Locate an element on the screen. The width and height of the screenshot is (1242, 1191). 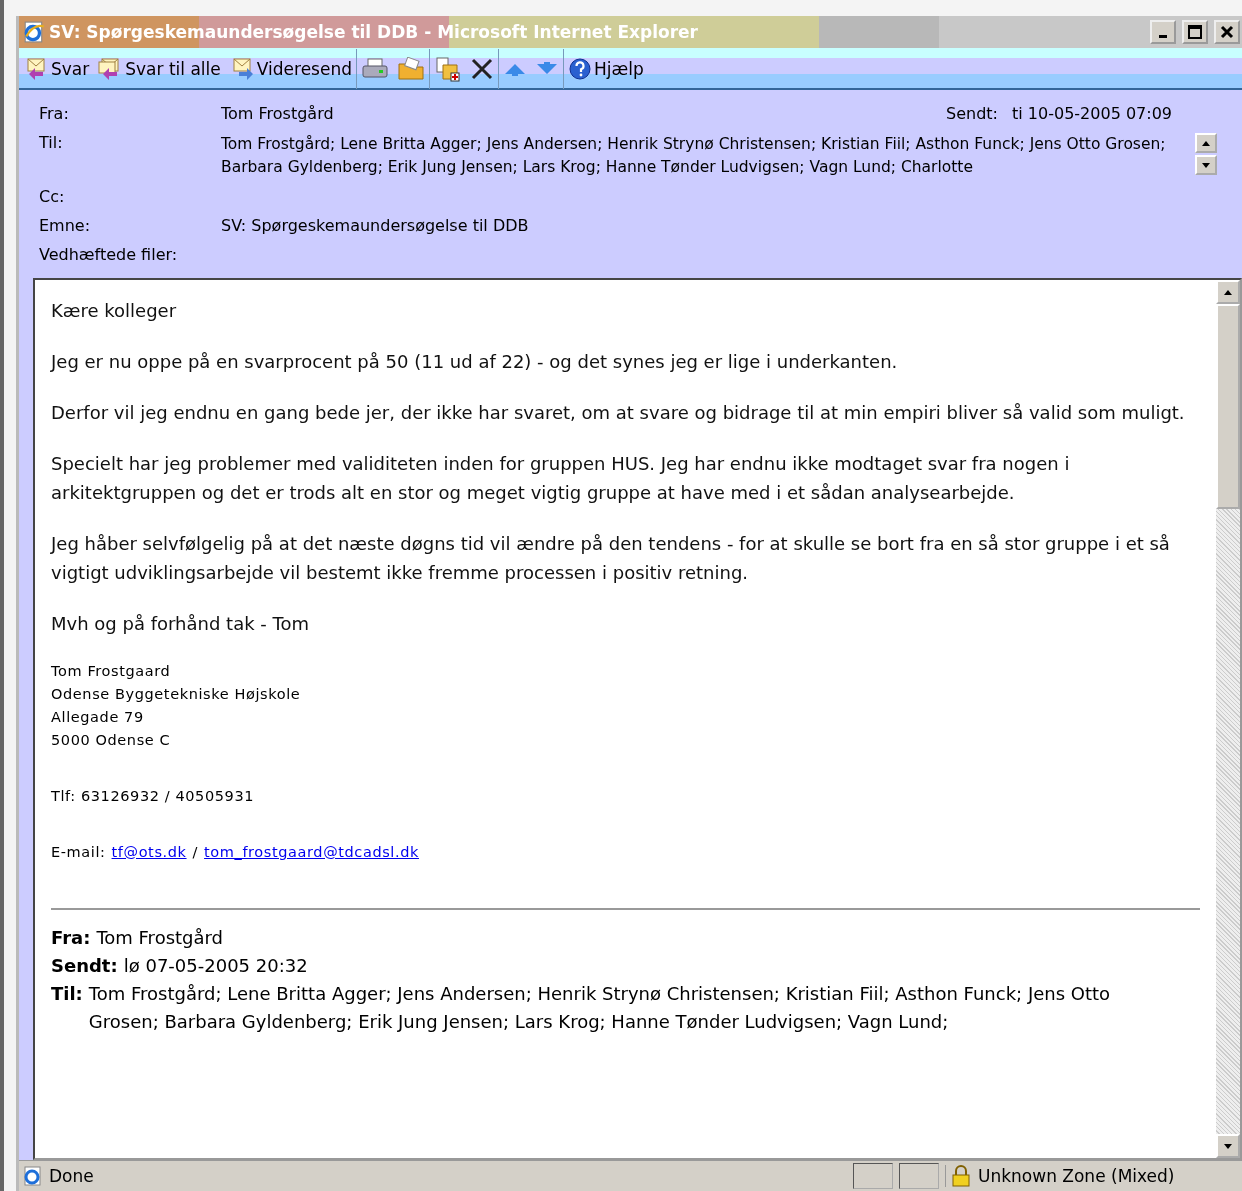
sent-date: ti 10-05-2005 07:09 is located at coordinates (1092, 113).